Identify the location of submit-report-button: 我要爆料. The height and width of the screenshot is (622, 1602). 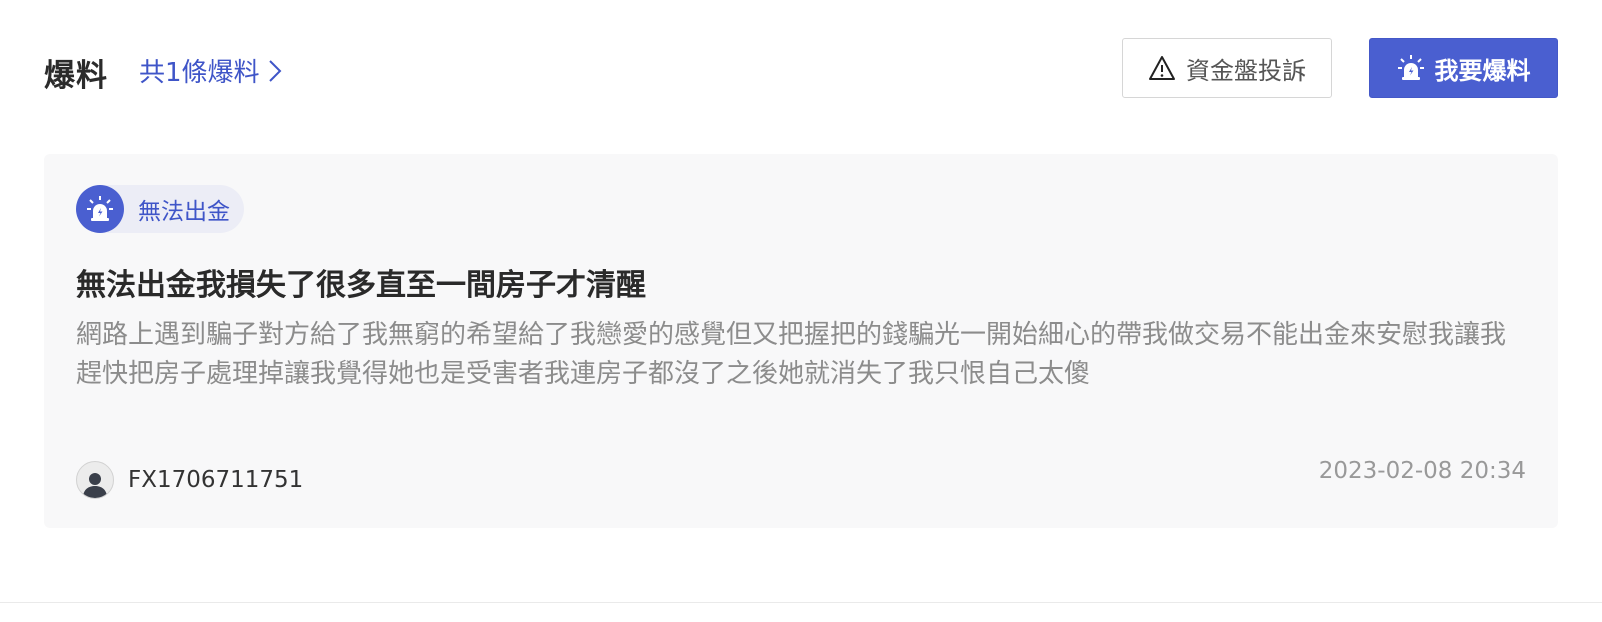
(1463, 68).